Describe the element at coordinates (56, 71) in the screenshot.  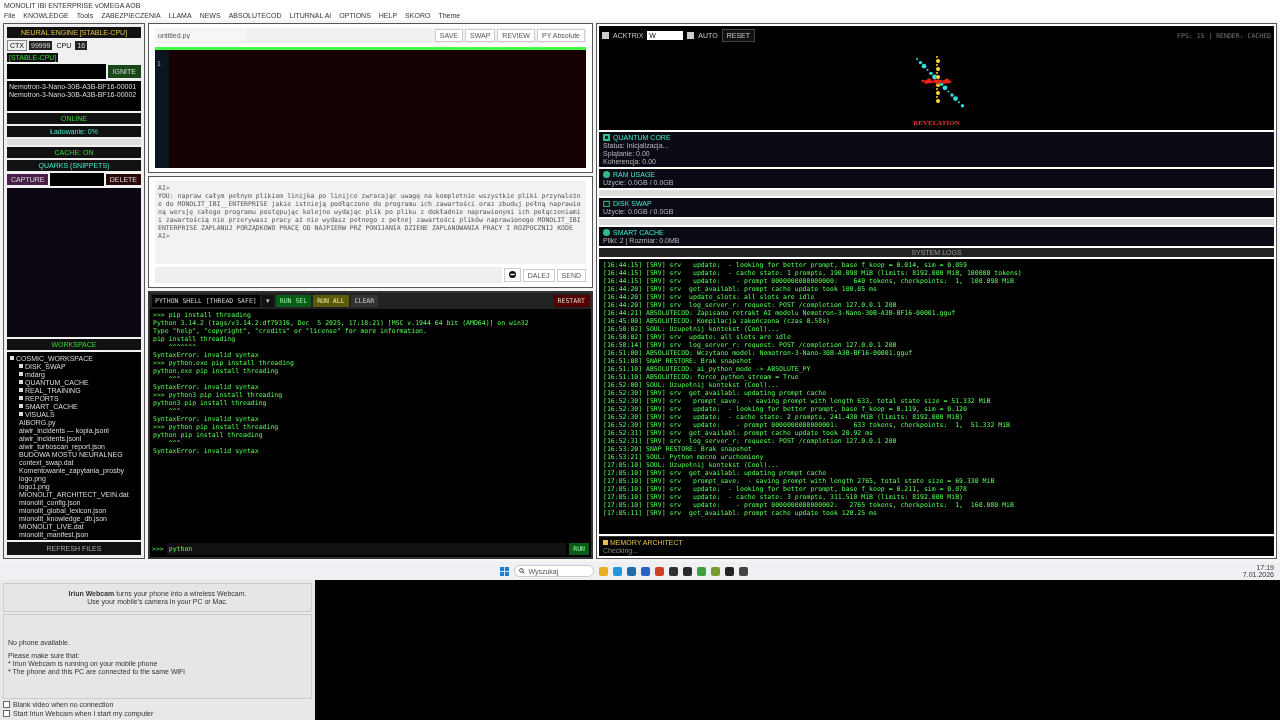
I see `model-field` at that location.